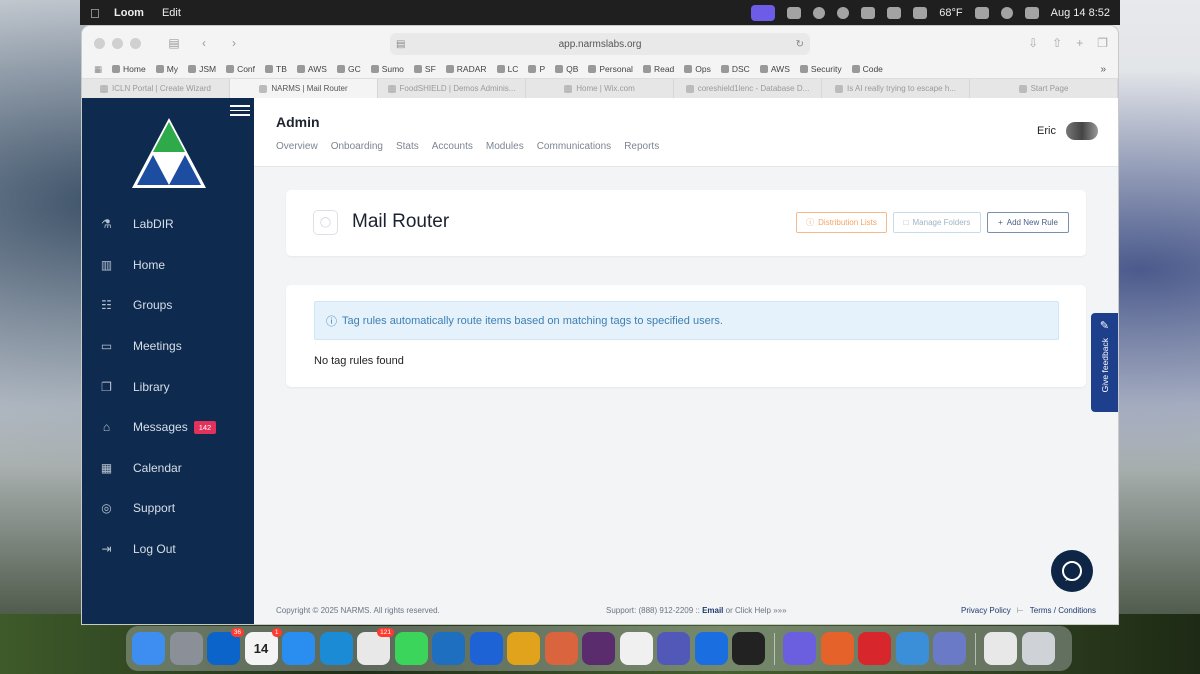 The width and height of the screenshot is (1200, 674). What do you see at coordinates (1063, 610) in the screenshot?
I see `terms-link: Terms / Conditions` at bounding box center [1063, 610].